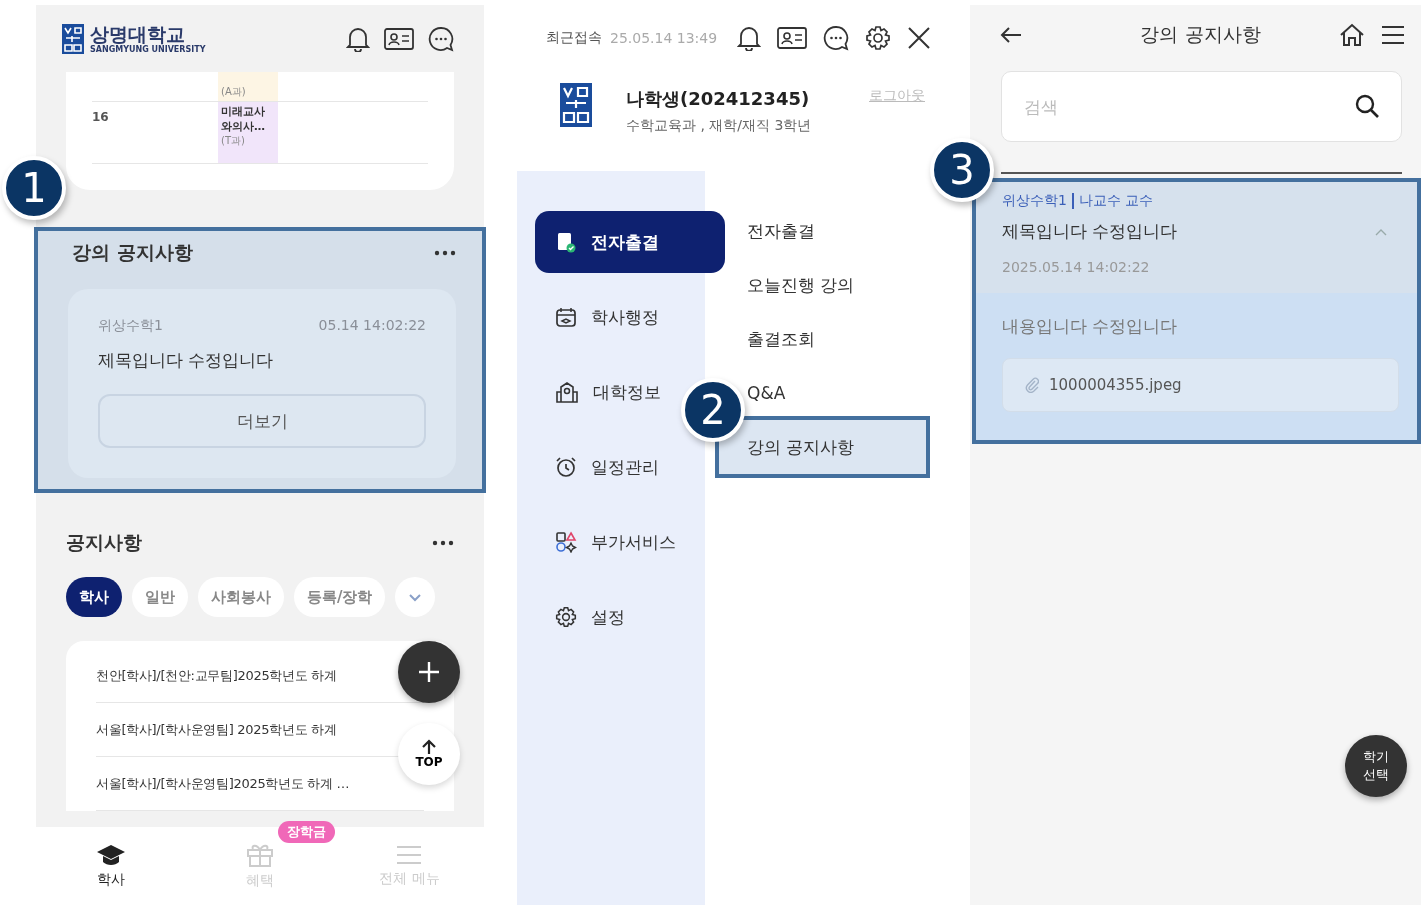 The height and width of the screenshot is (905, 1421). What do you see at coordinates (1116, 201) in the screenshot?
I see `professor-name: 나교수 교수` at bounding box center [1116, 201].